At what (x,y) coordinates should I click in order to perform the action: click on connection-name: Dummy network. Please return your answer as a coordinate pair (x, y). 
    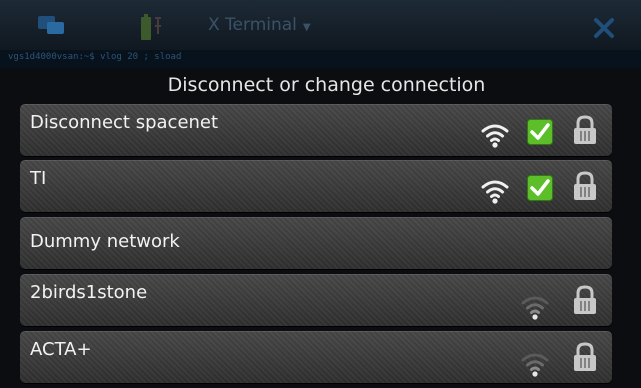
    Looking at the image, I should click on (105, 241).